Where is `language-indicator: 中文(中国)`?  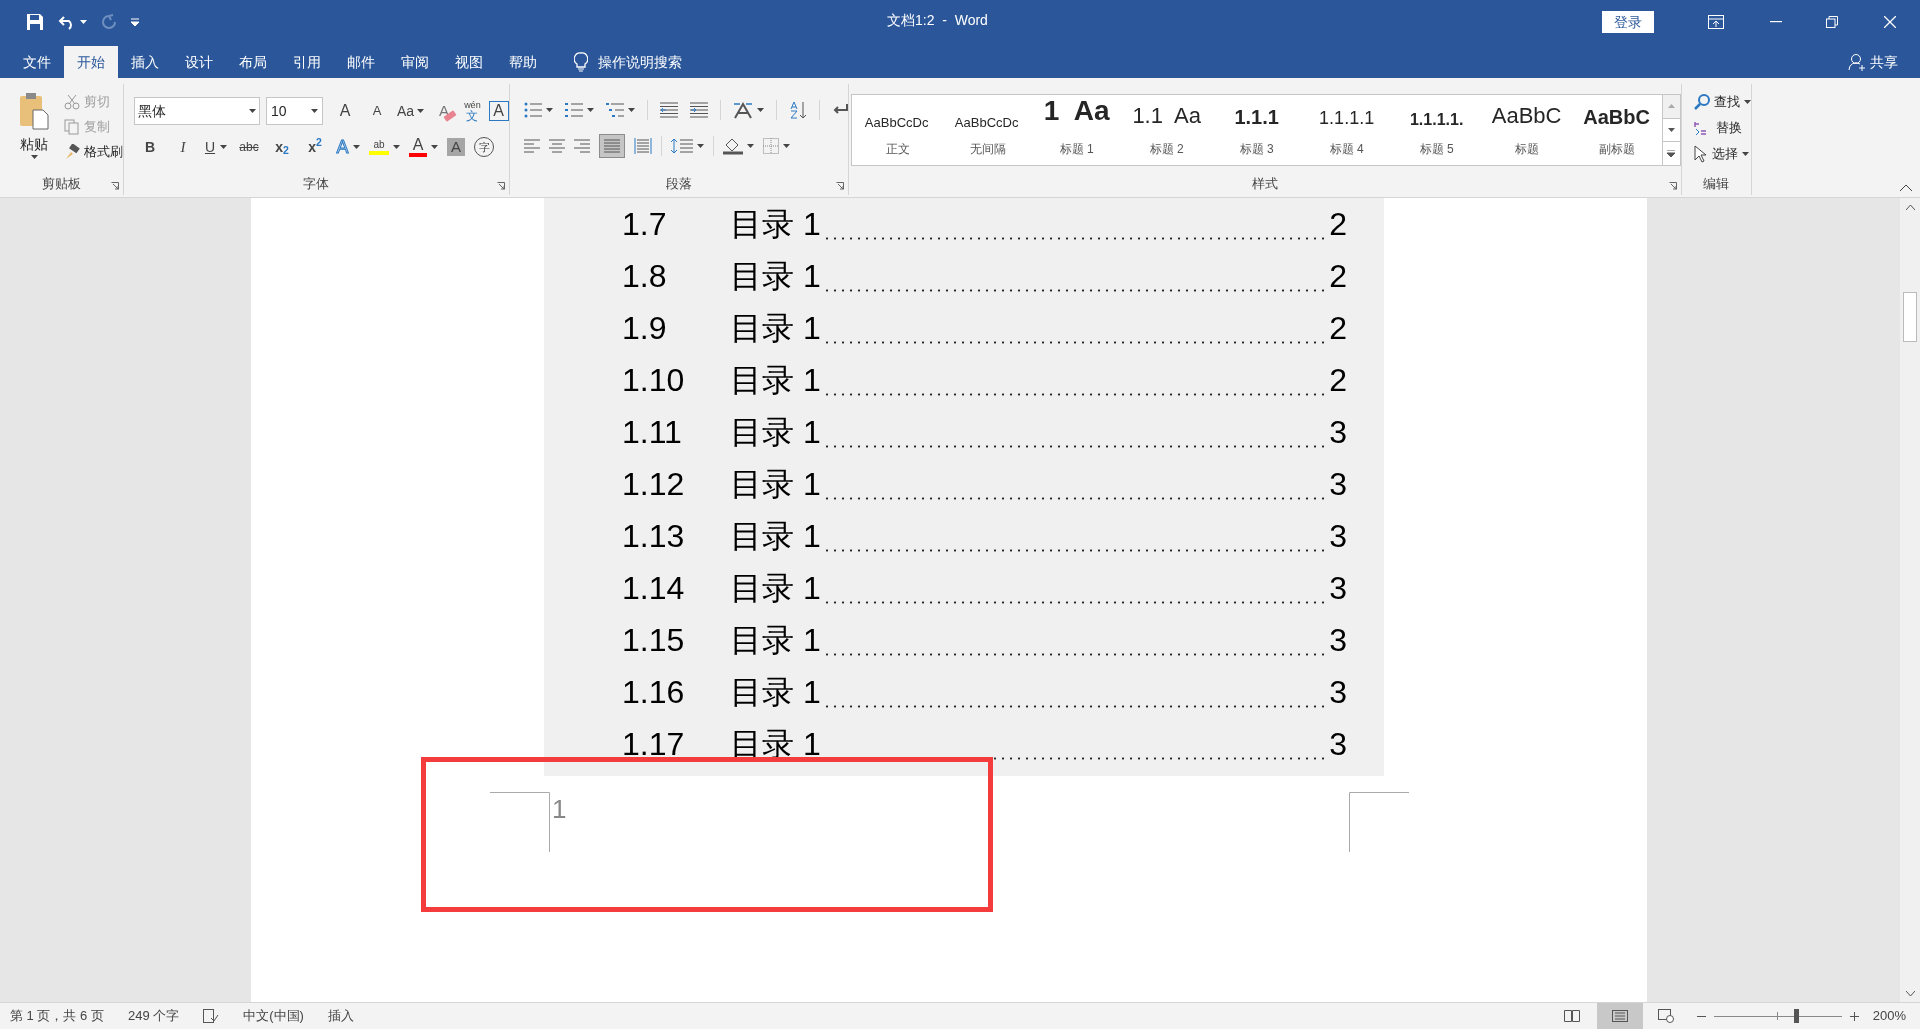 language-indicator: 中文(中国) is located at coordinates (273, 1016).